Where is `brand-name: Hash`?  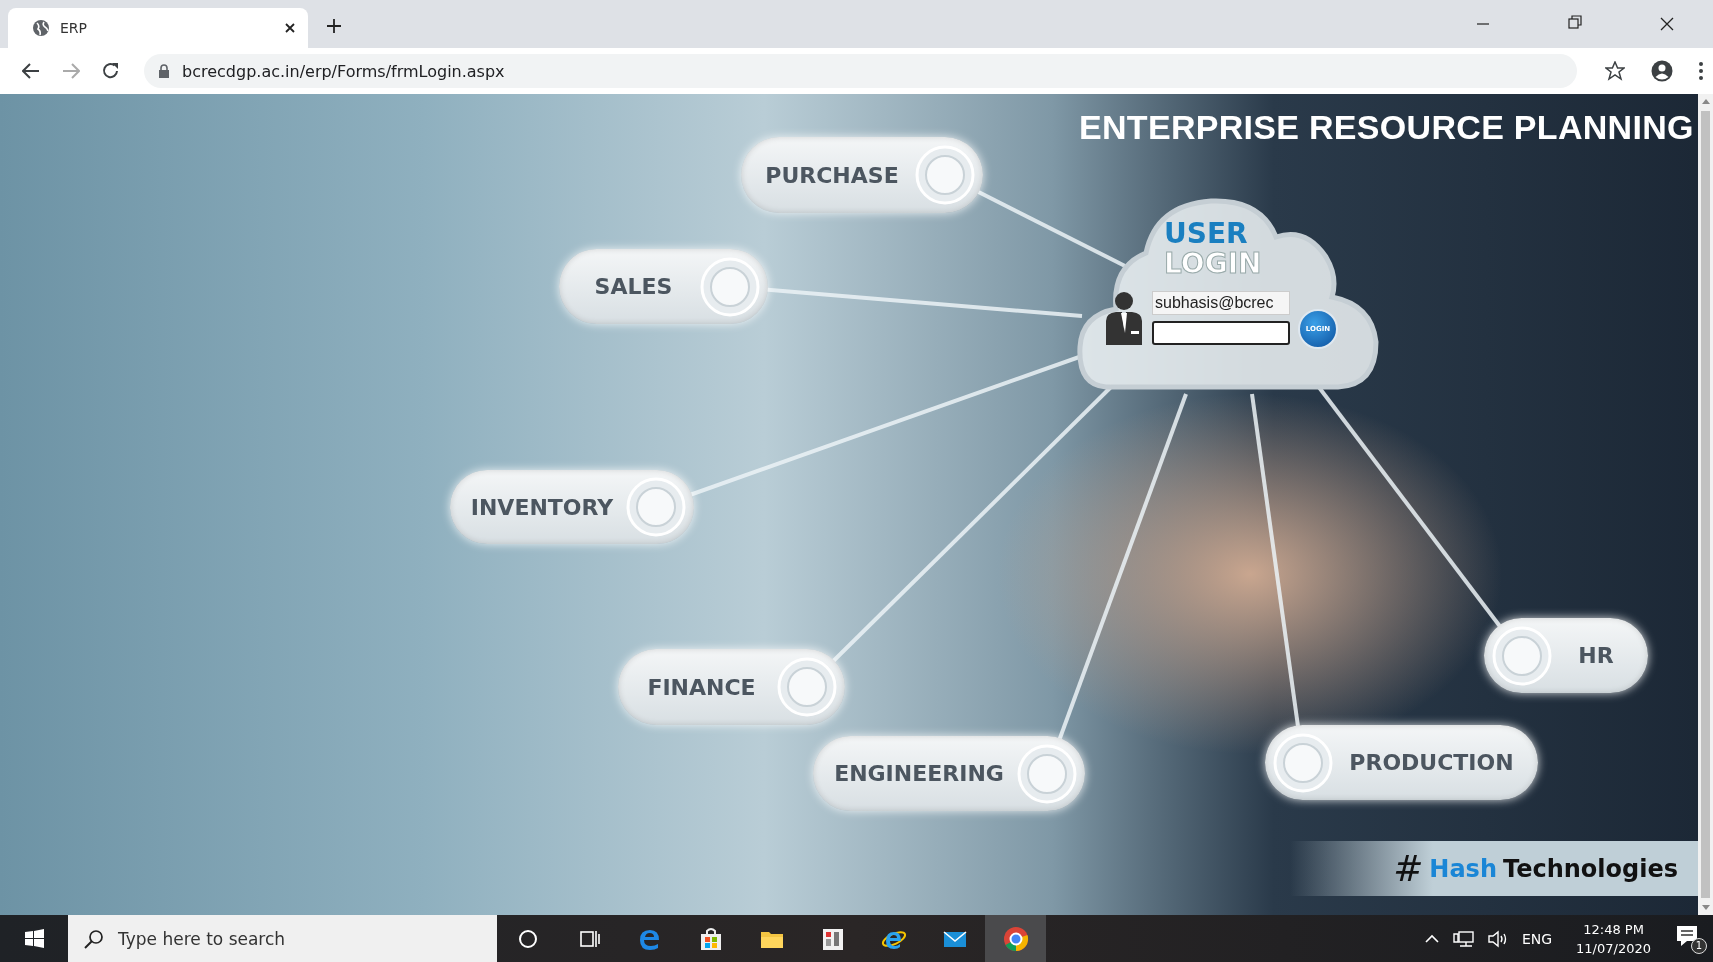
brand-name: Hash is located at coordinates (1463, 868).